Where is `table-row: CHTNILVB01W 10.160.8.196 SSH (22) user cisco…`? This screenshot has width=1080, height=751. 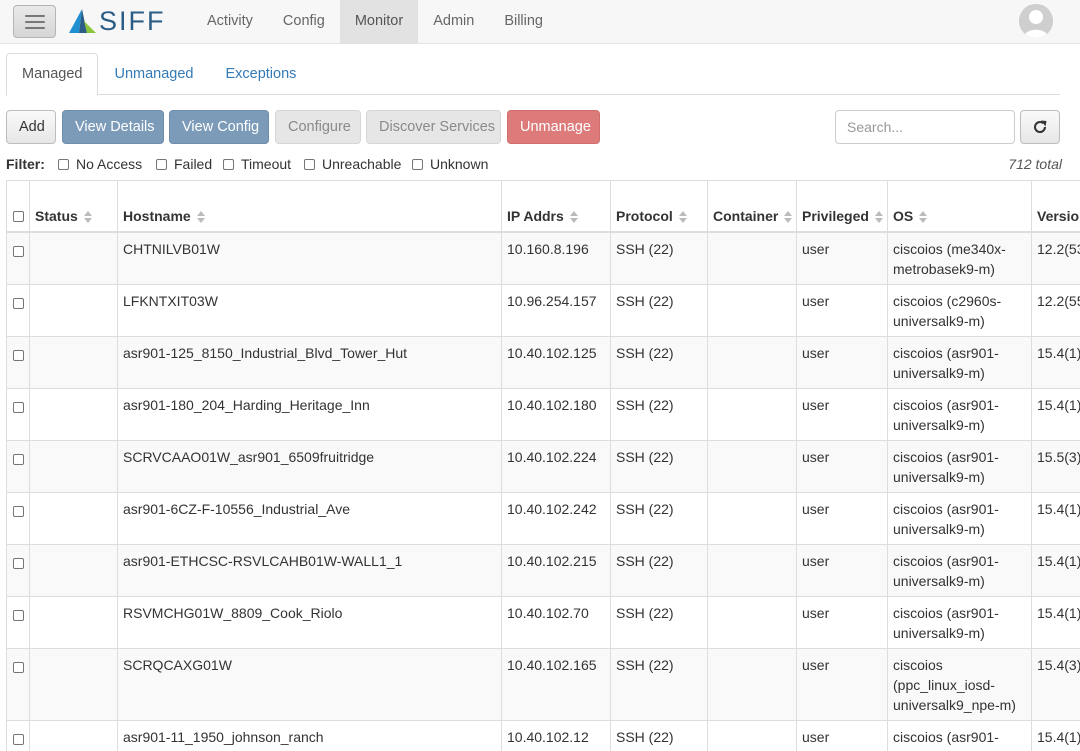 table-row: CHTNILVB01W 10.160.8.196 SSH (22) user cisco… is located at coordinates (543, 258).